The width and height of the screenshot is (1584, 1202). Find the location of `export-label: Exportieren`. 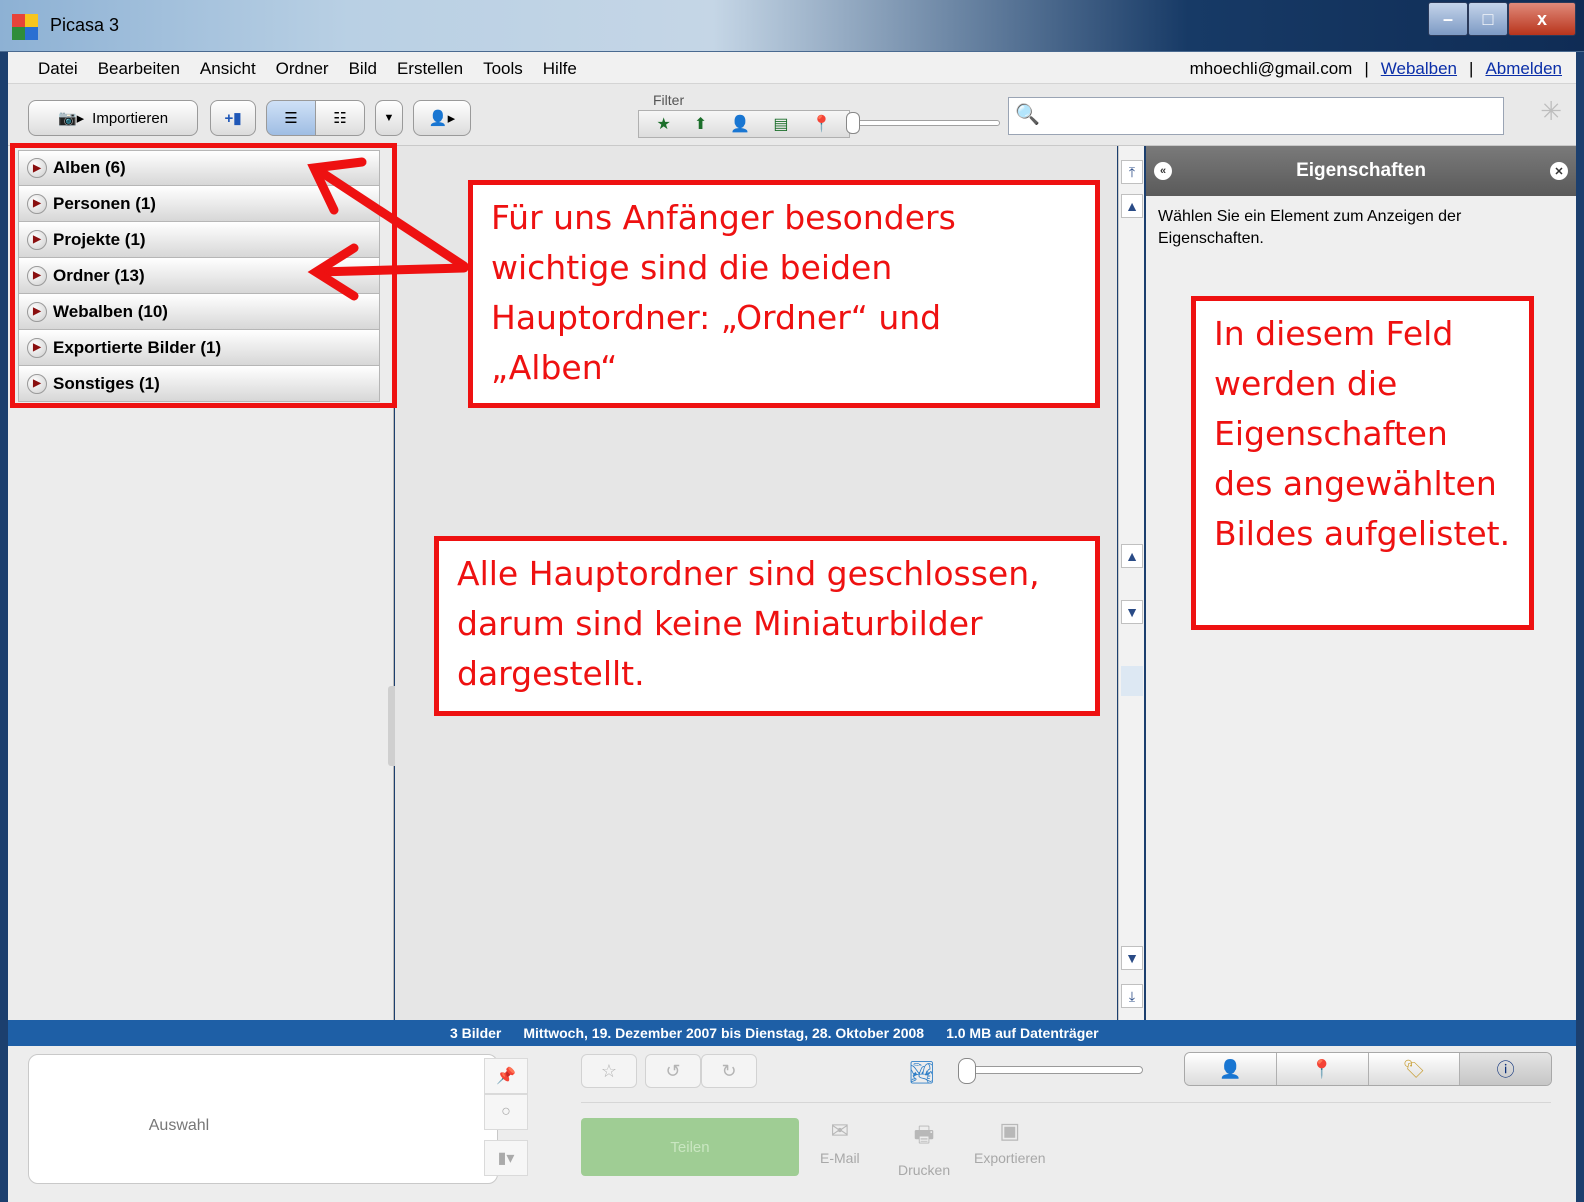

export-label: Exportieren is located at coordinates (1010, 1158).